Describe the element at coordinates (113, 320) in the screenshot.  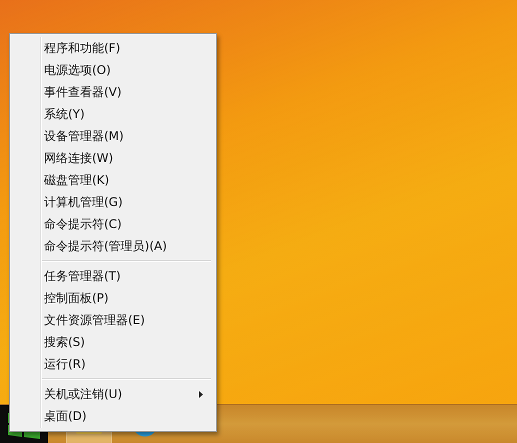
I see `menu-item: 文件资源管理器(E)` at that location.